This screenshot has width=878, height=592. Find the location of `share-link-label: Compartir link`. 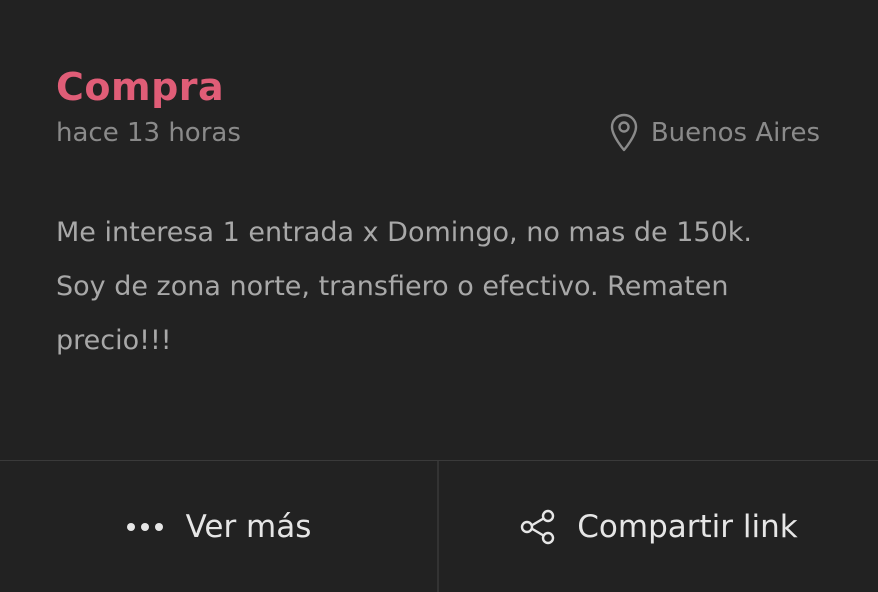

share-link-label: Compartir link is located at coordinates (687, 526).